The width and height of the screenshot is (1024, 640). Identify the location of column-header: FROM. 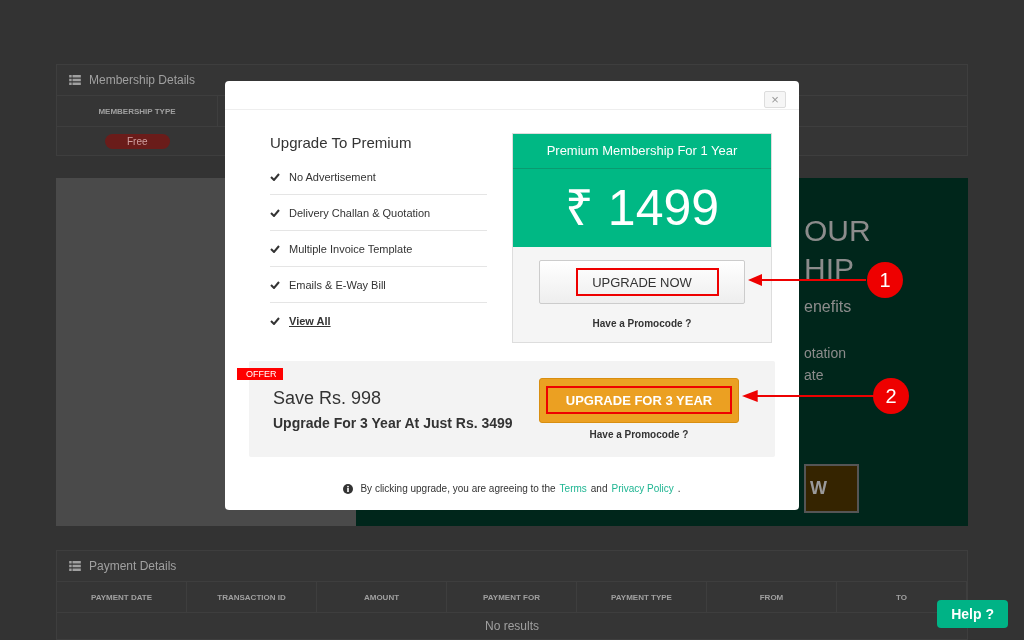
(771, 597).